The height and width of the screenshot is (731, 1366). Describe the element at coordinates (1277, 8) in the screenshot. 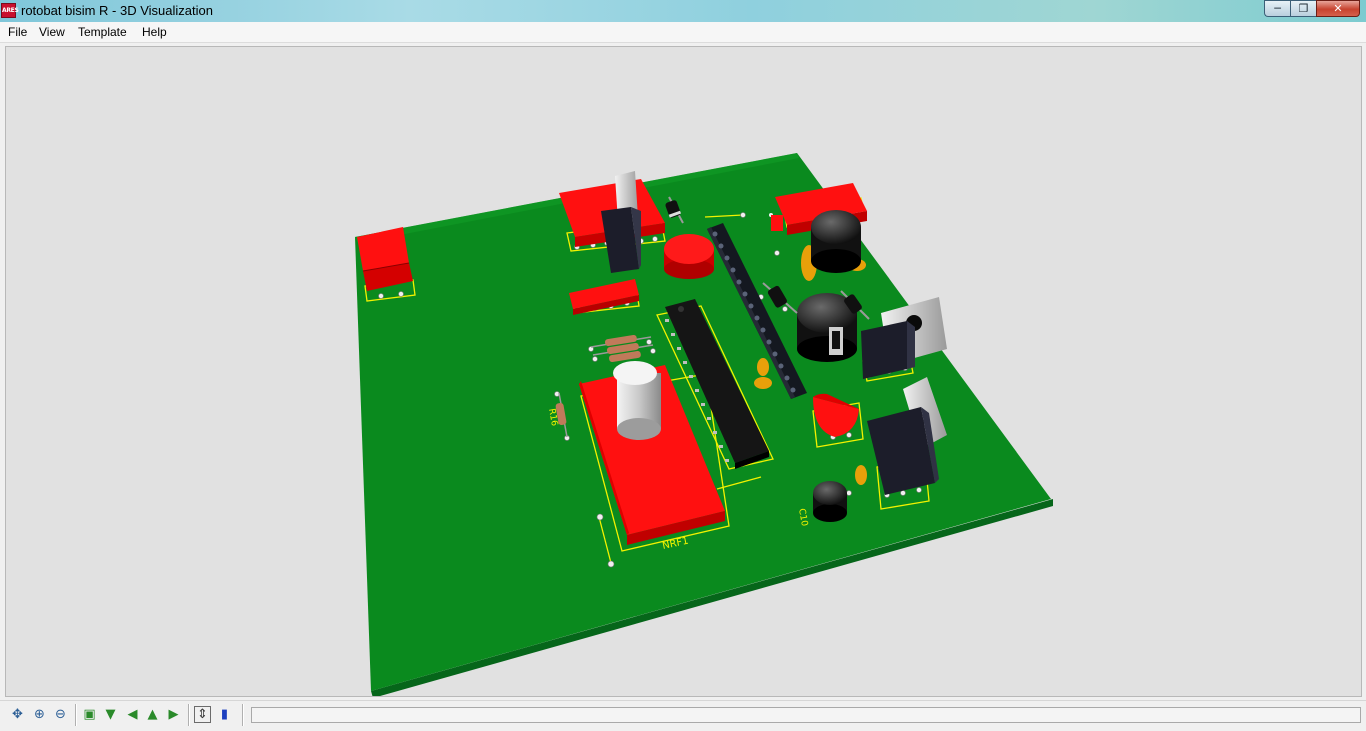

I see `minimize-button: ─` at that location.